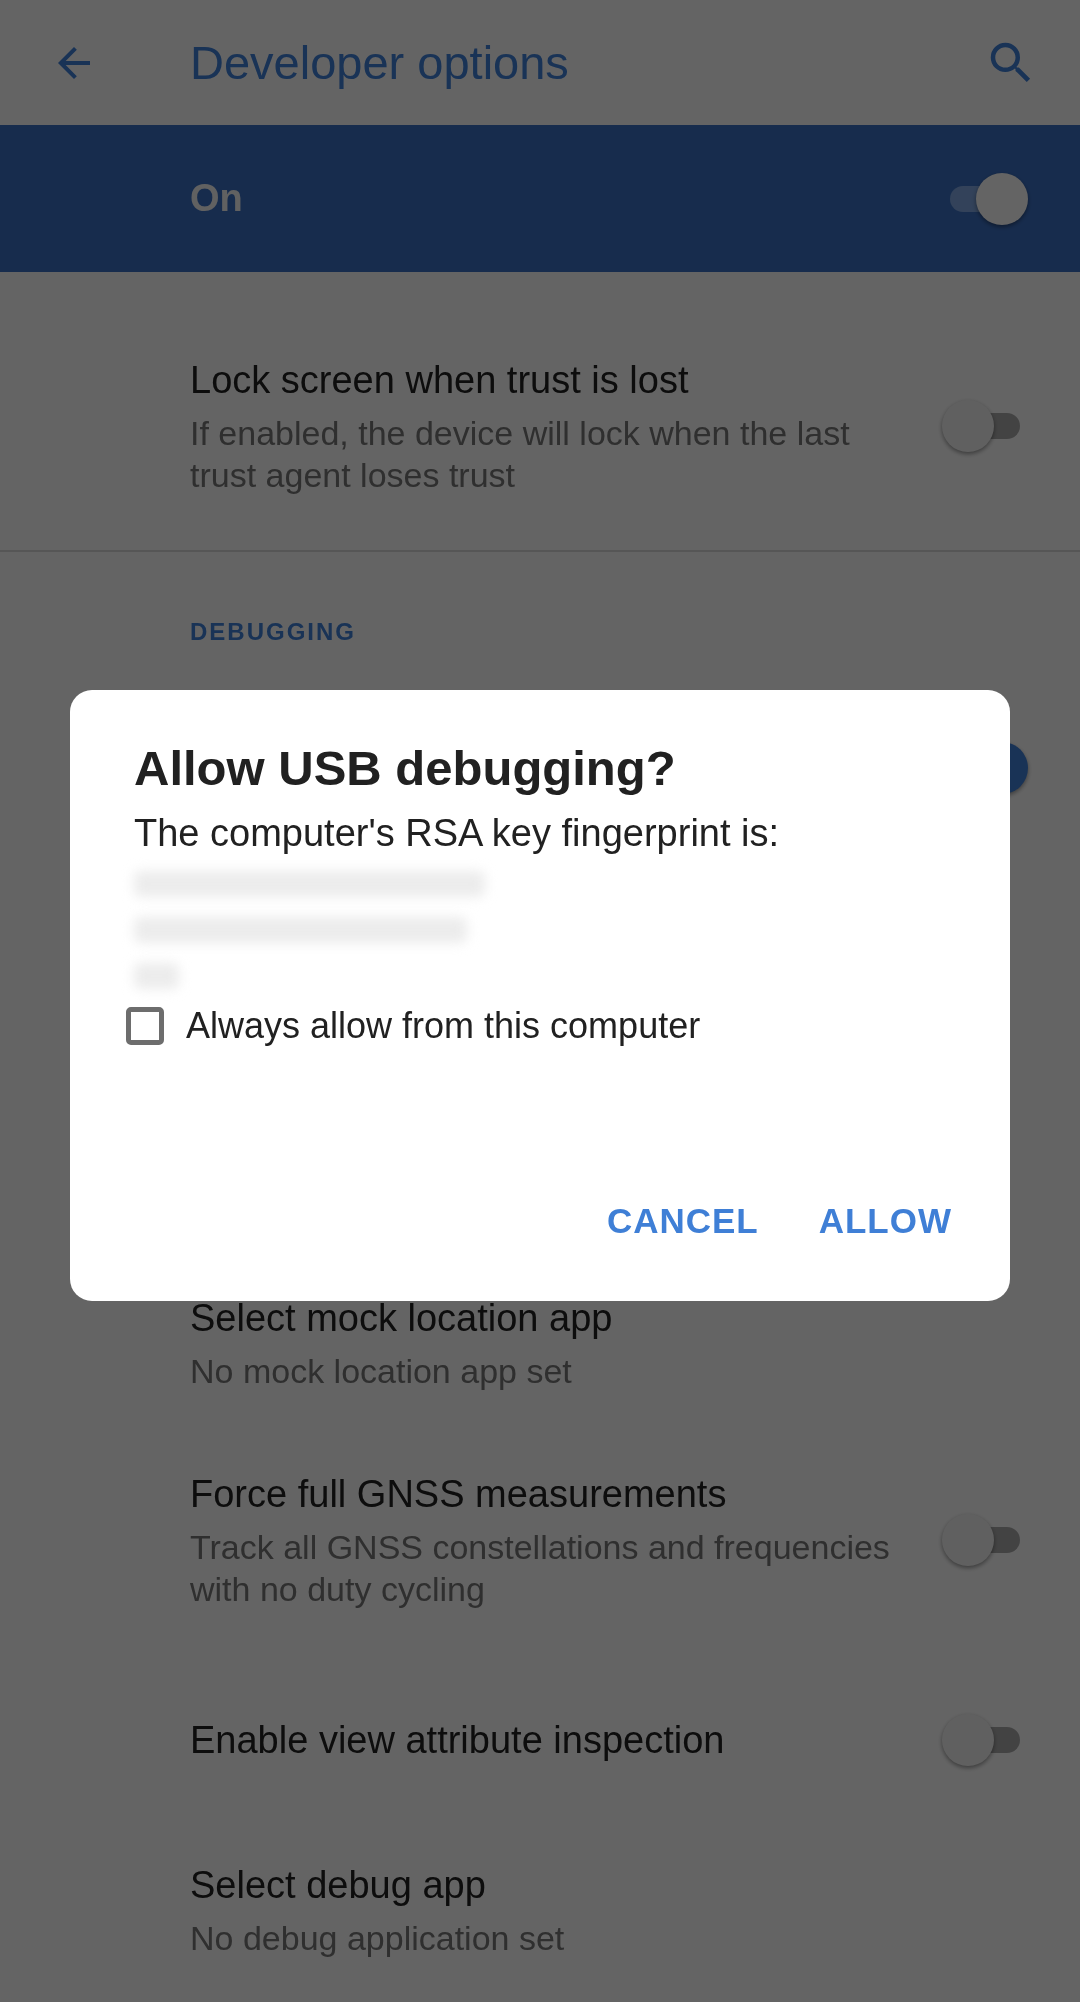 The image size is (1080, 2002). What do you see at coordinates (273, 632) in the screenshot?
I see `section-header: DEBUGGING` at bounding box center [273, 632].